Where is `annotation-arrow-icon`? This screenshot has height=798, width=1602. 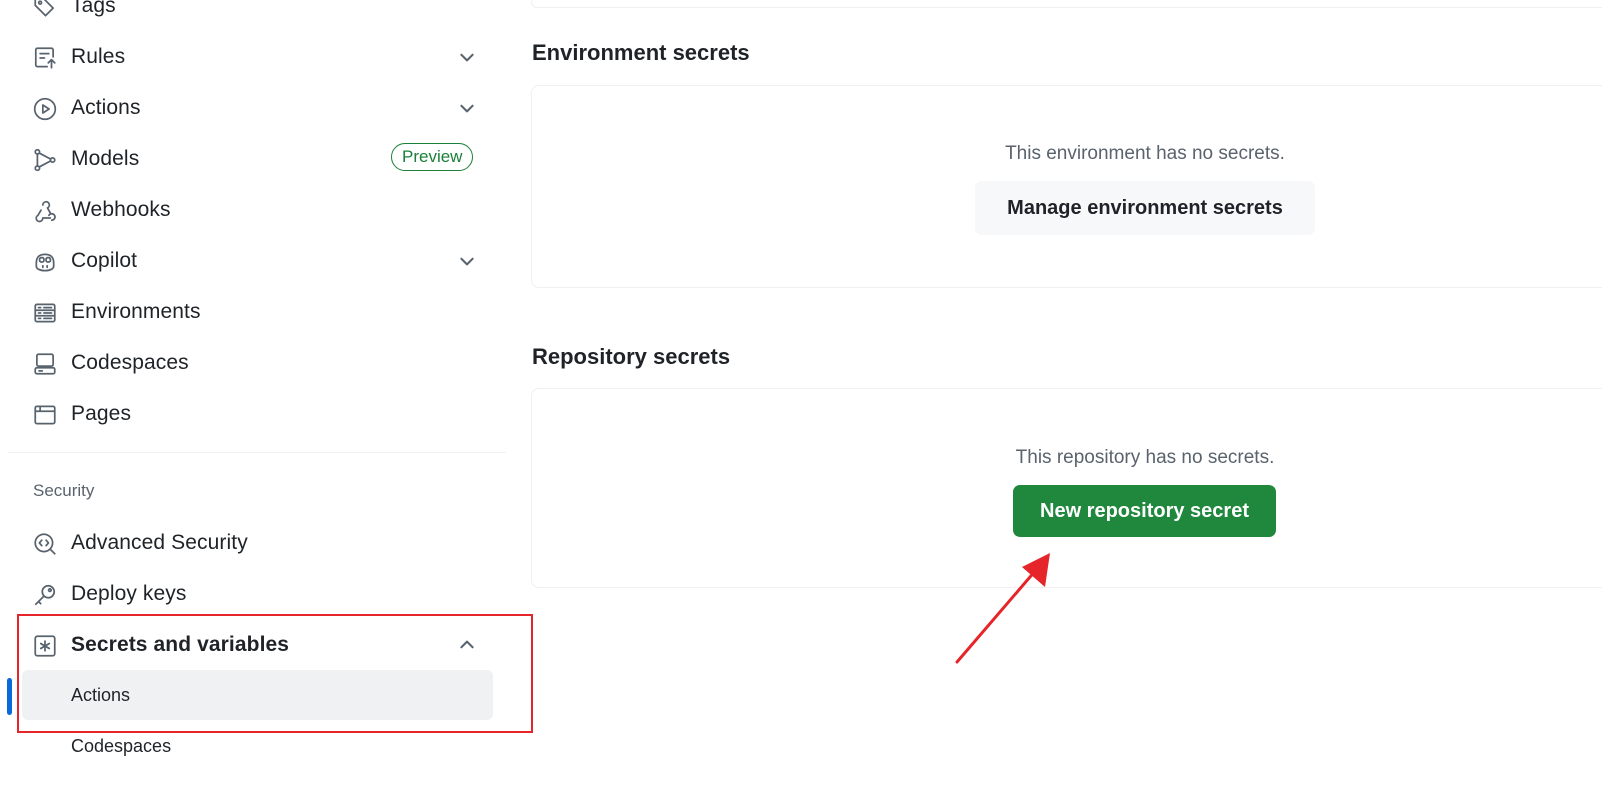 annotation-arrow-icon is located at coordinates (1002, 608).